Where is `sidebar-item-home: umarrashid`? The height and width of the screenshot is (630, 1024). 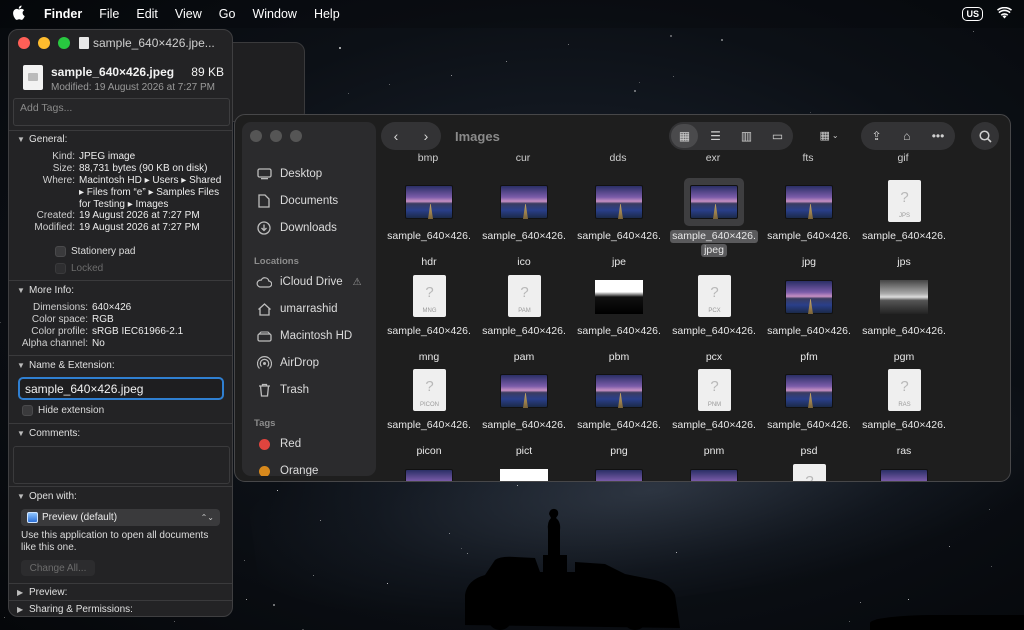 sidebar-item-home: umarrashid is located at coordinates (297, 309).